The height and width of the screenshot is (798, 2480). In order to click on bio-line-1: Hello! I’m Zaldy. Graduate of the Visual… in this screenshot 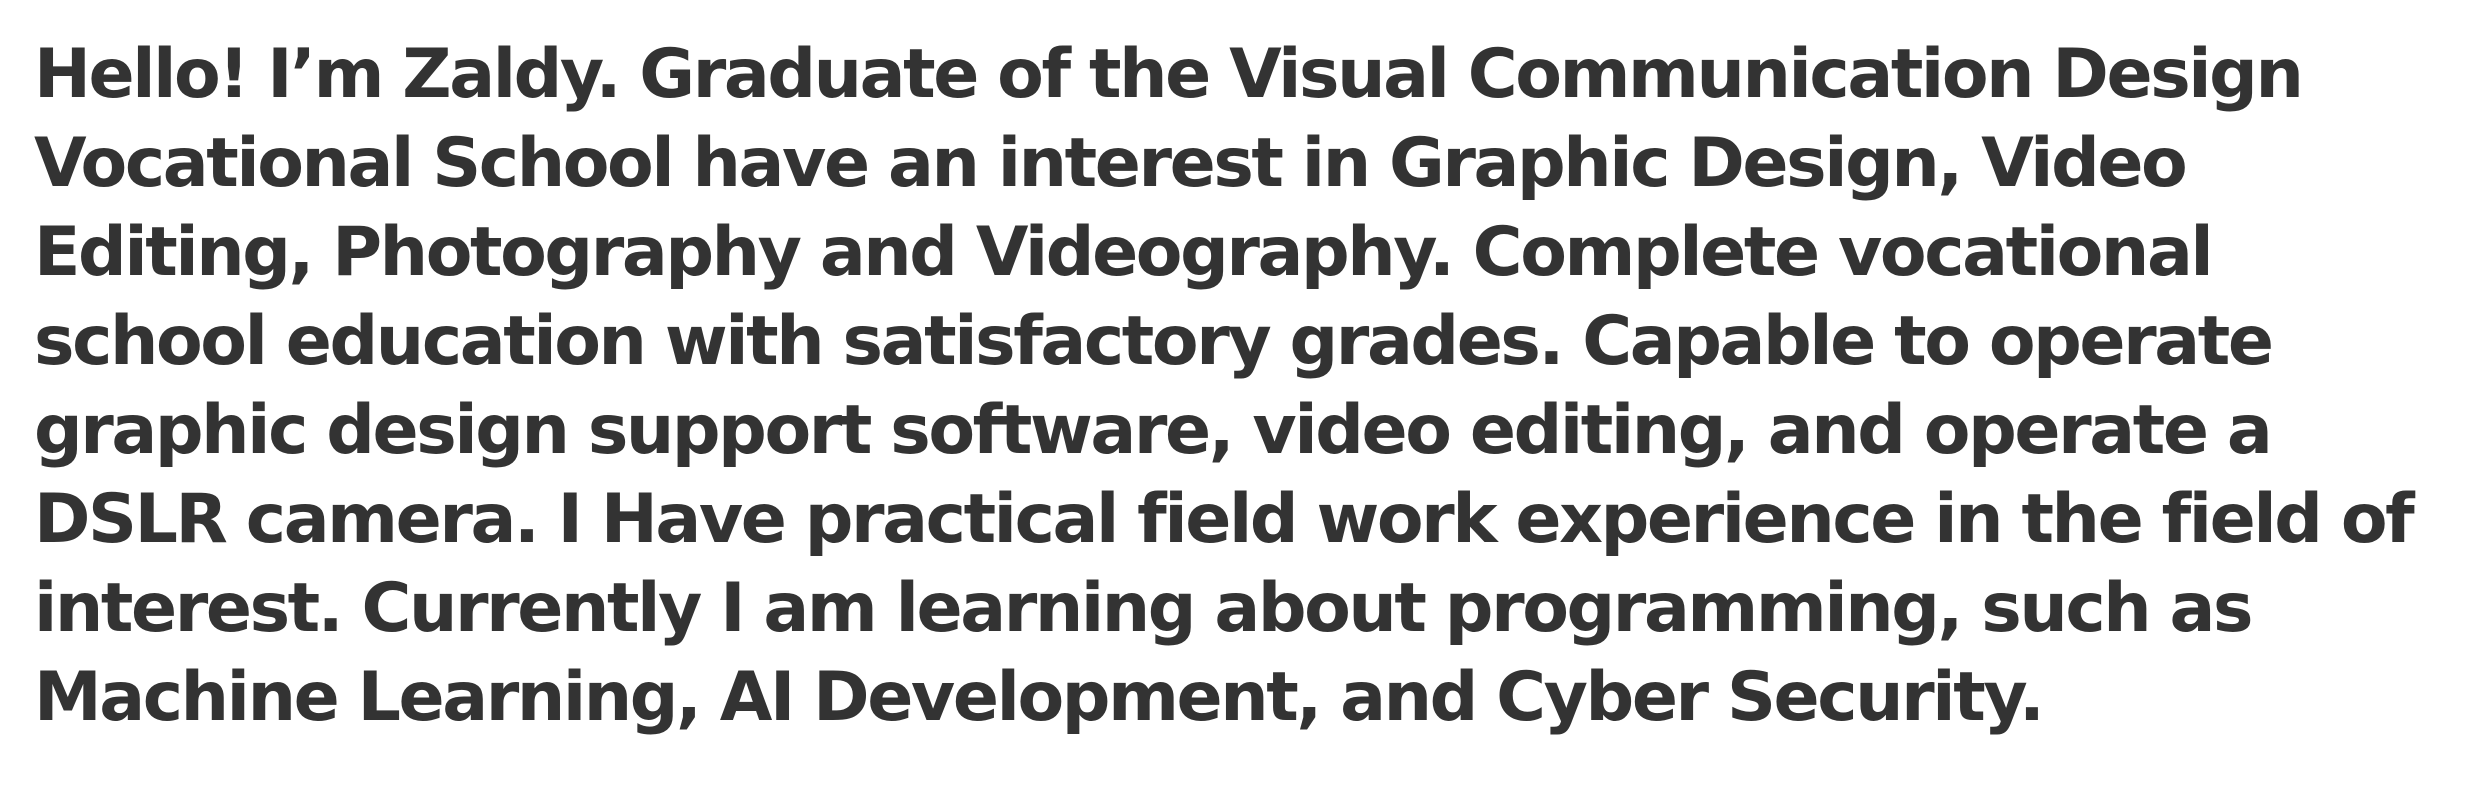, I will do `click(1169, 74)`.